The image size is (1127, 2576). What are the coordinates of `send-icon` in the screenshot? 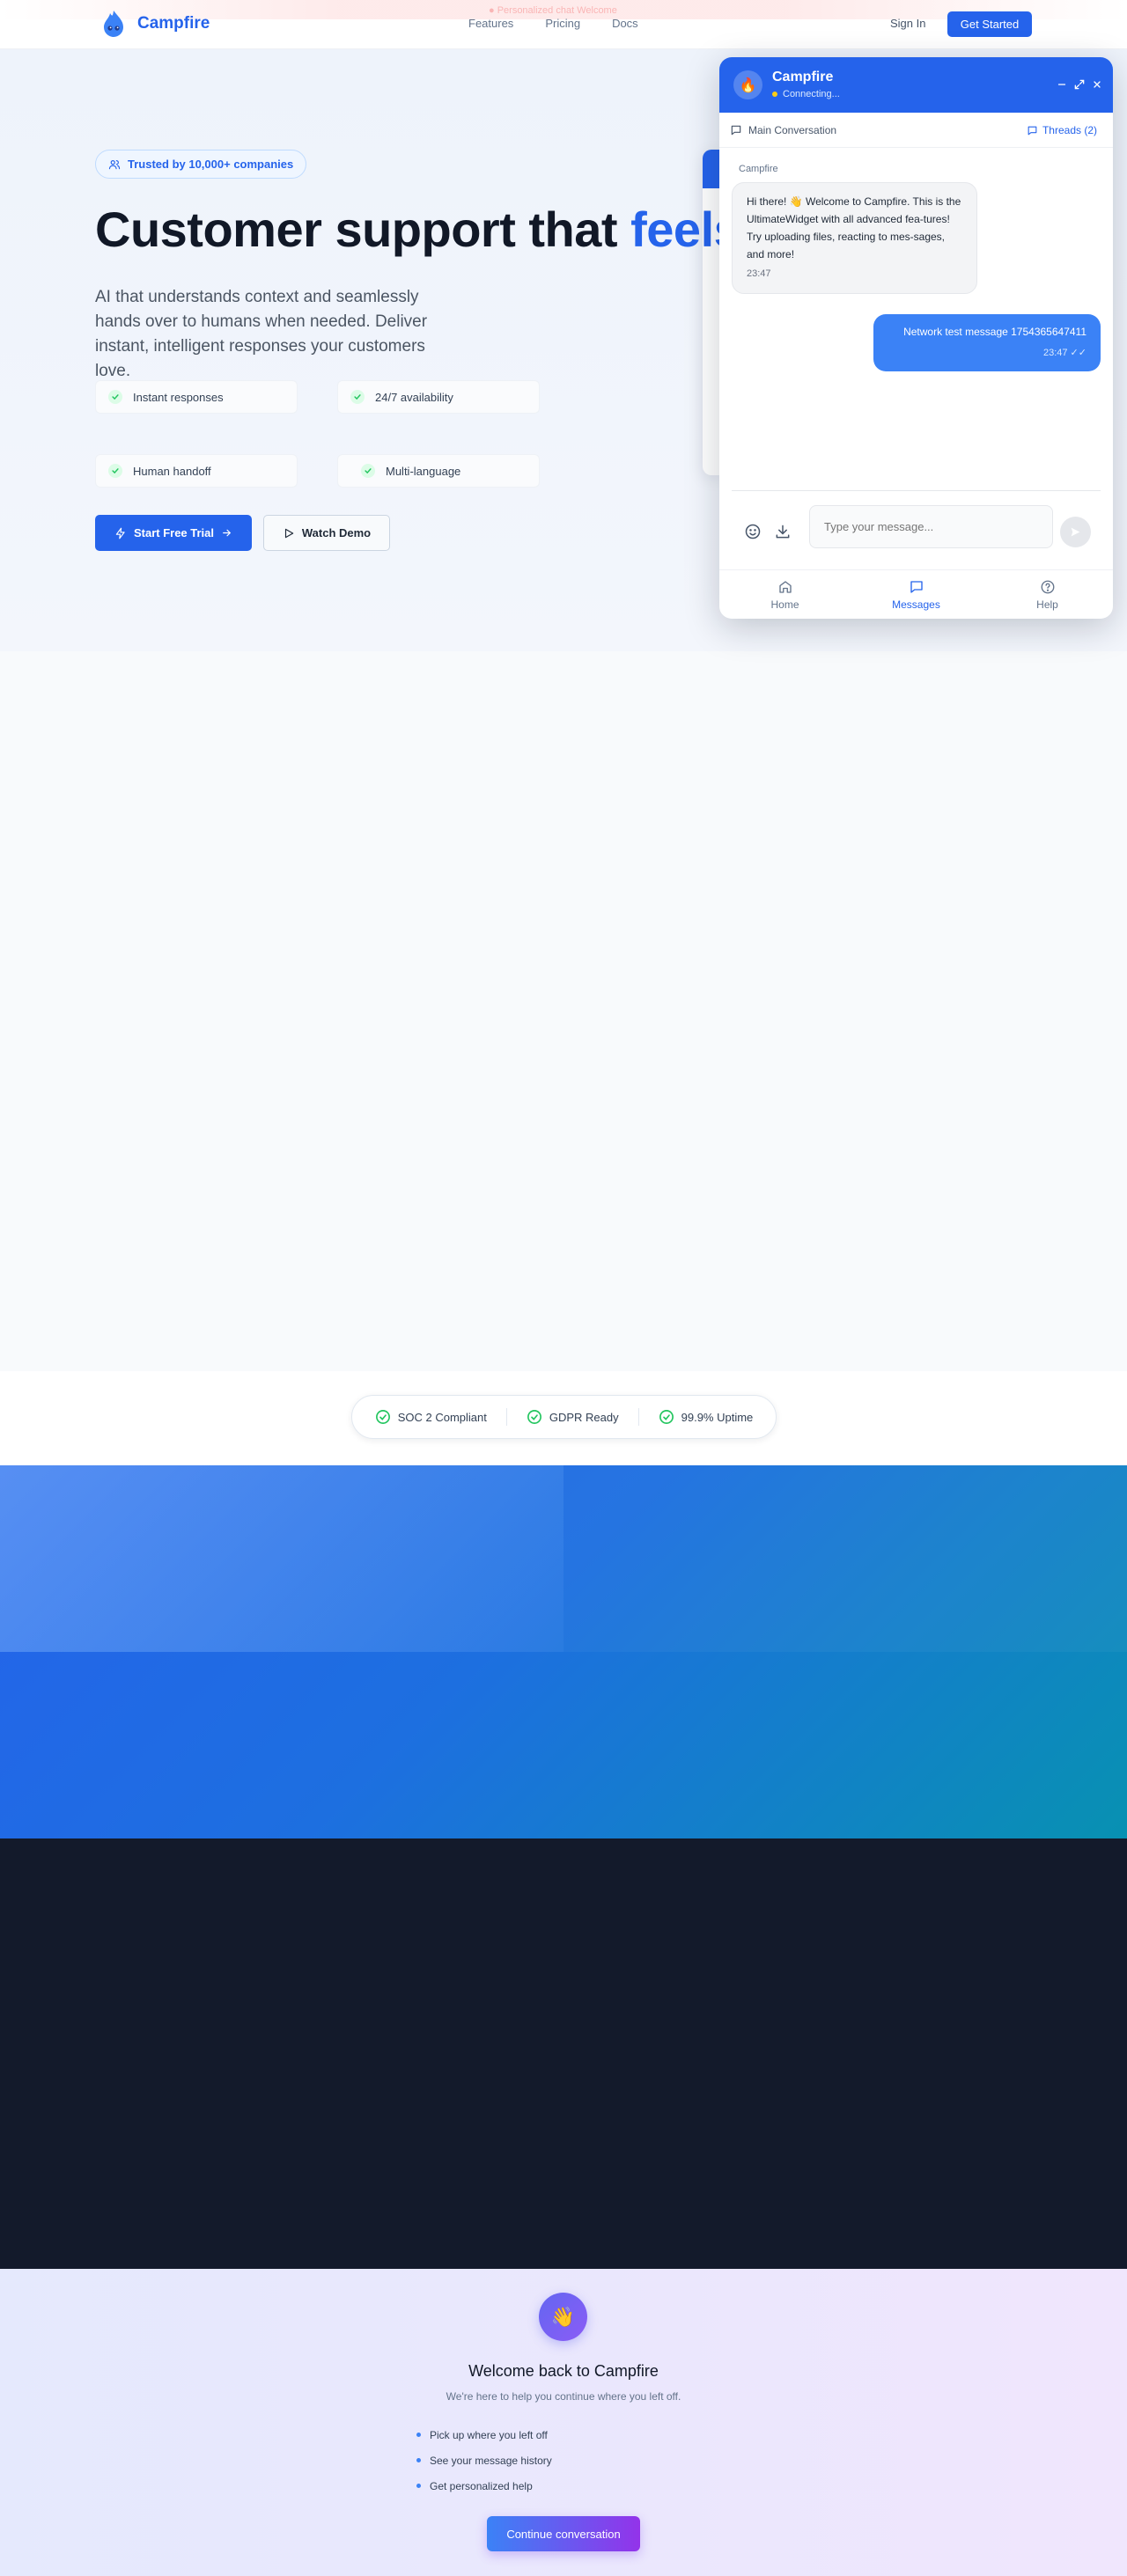 It's located at (1075, 532).